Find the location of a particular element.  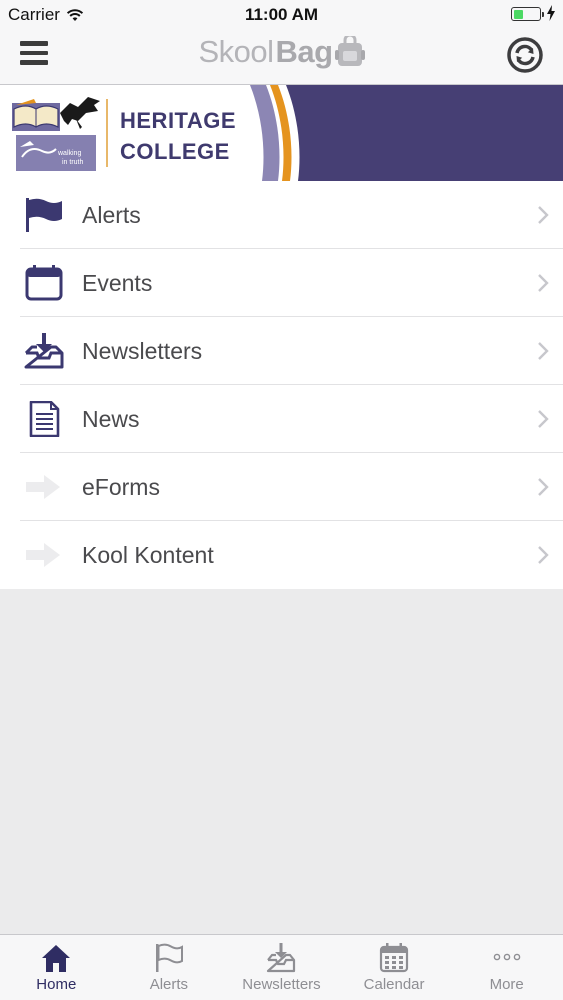

sync-icon is located at coordinates (525, 55).